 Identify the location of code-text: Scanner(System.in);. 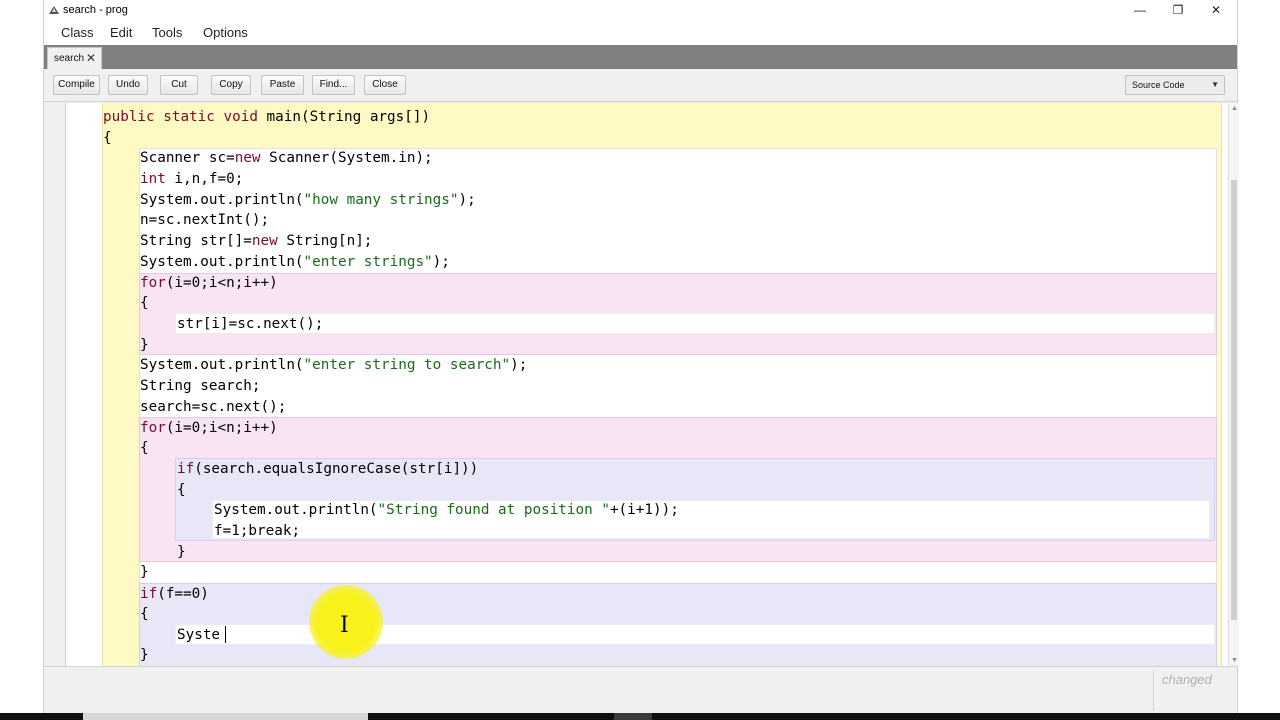
(346, 158).